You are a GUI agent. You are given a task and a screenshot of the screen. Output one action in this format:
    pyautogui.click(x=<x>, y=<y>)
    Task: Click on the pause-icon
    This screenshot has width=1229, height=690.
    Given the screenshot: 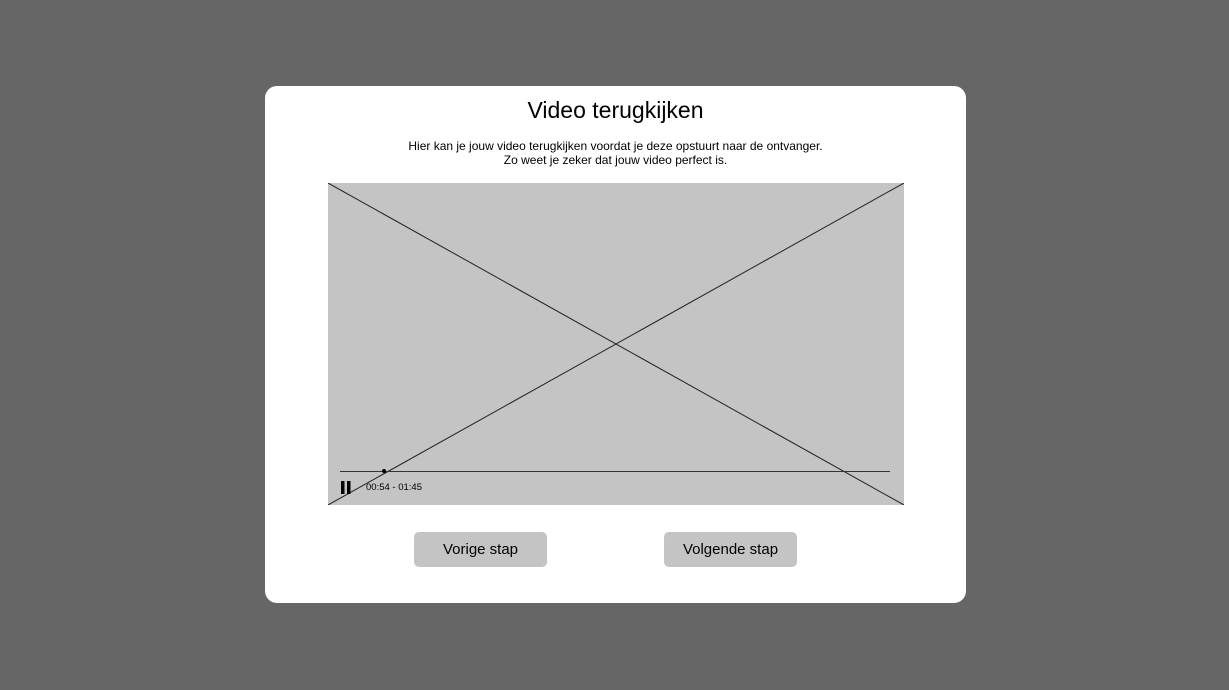 What is the action you would take?
    pyautogui.click(x=346, y=487)
    